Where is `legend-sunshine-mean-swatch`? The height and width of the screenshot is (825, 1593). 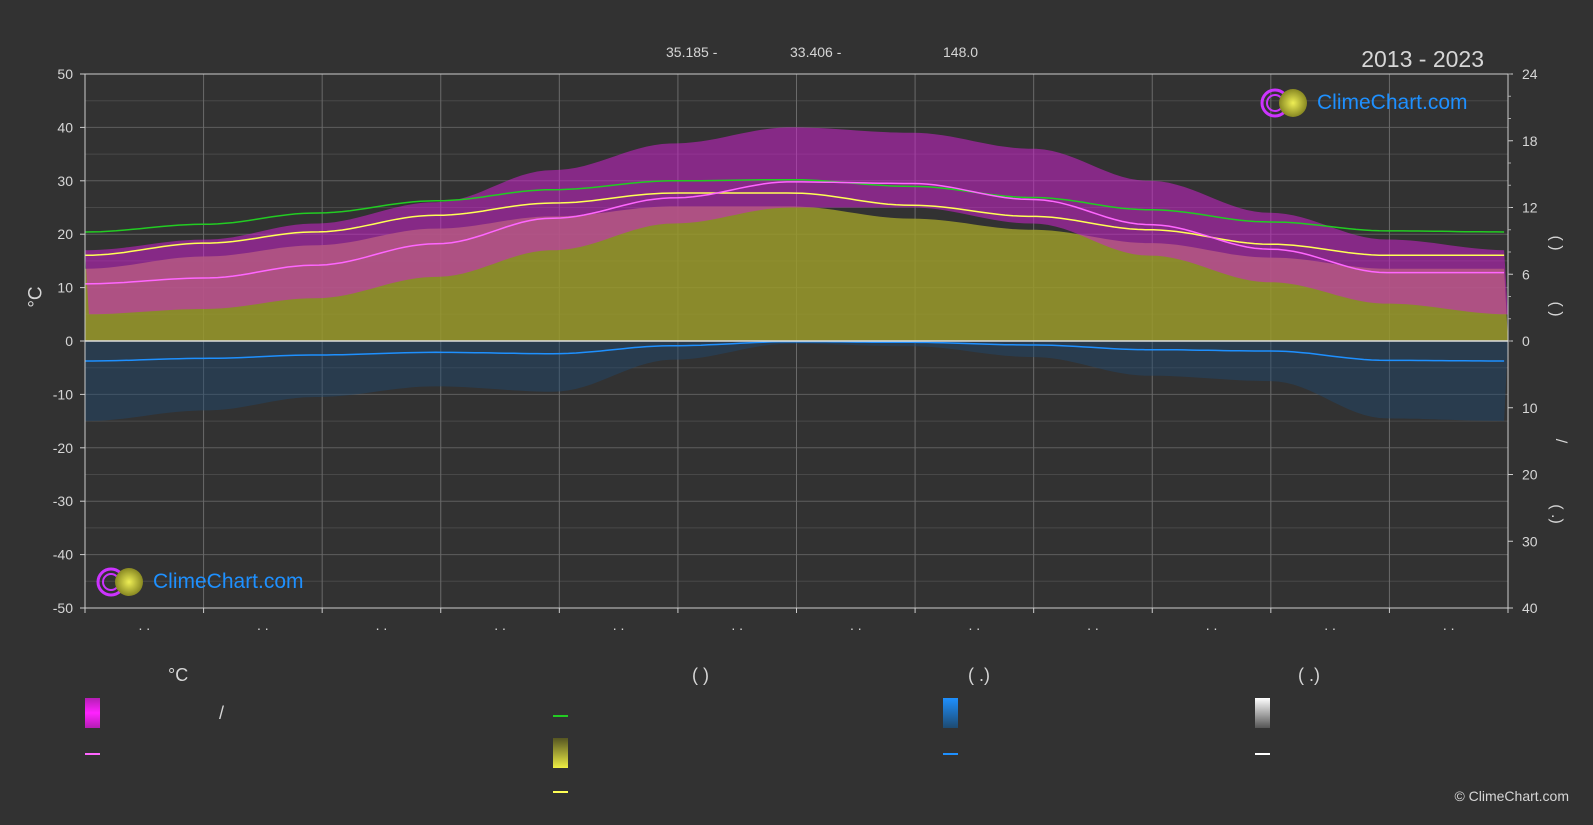
legend-sunshine-mean-swatch is located at coordinates (560, 792).